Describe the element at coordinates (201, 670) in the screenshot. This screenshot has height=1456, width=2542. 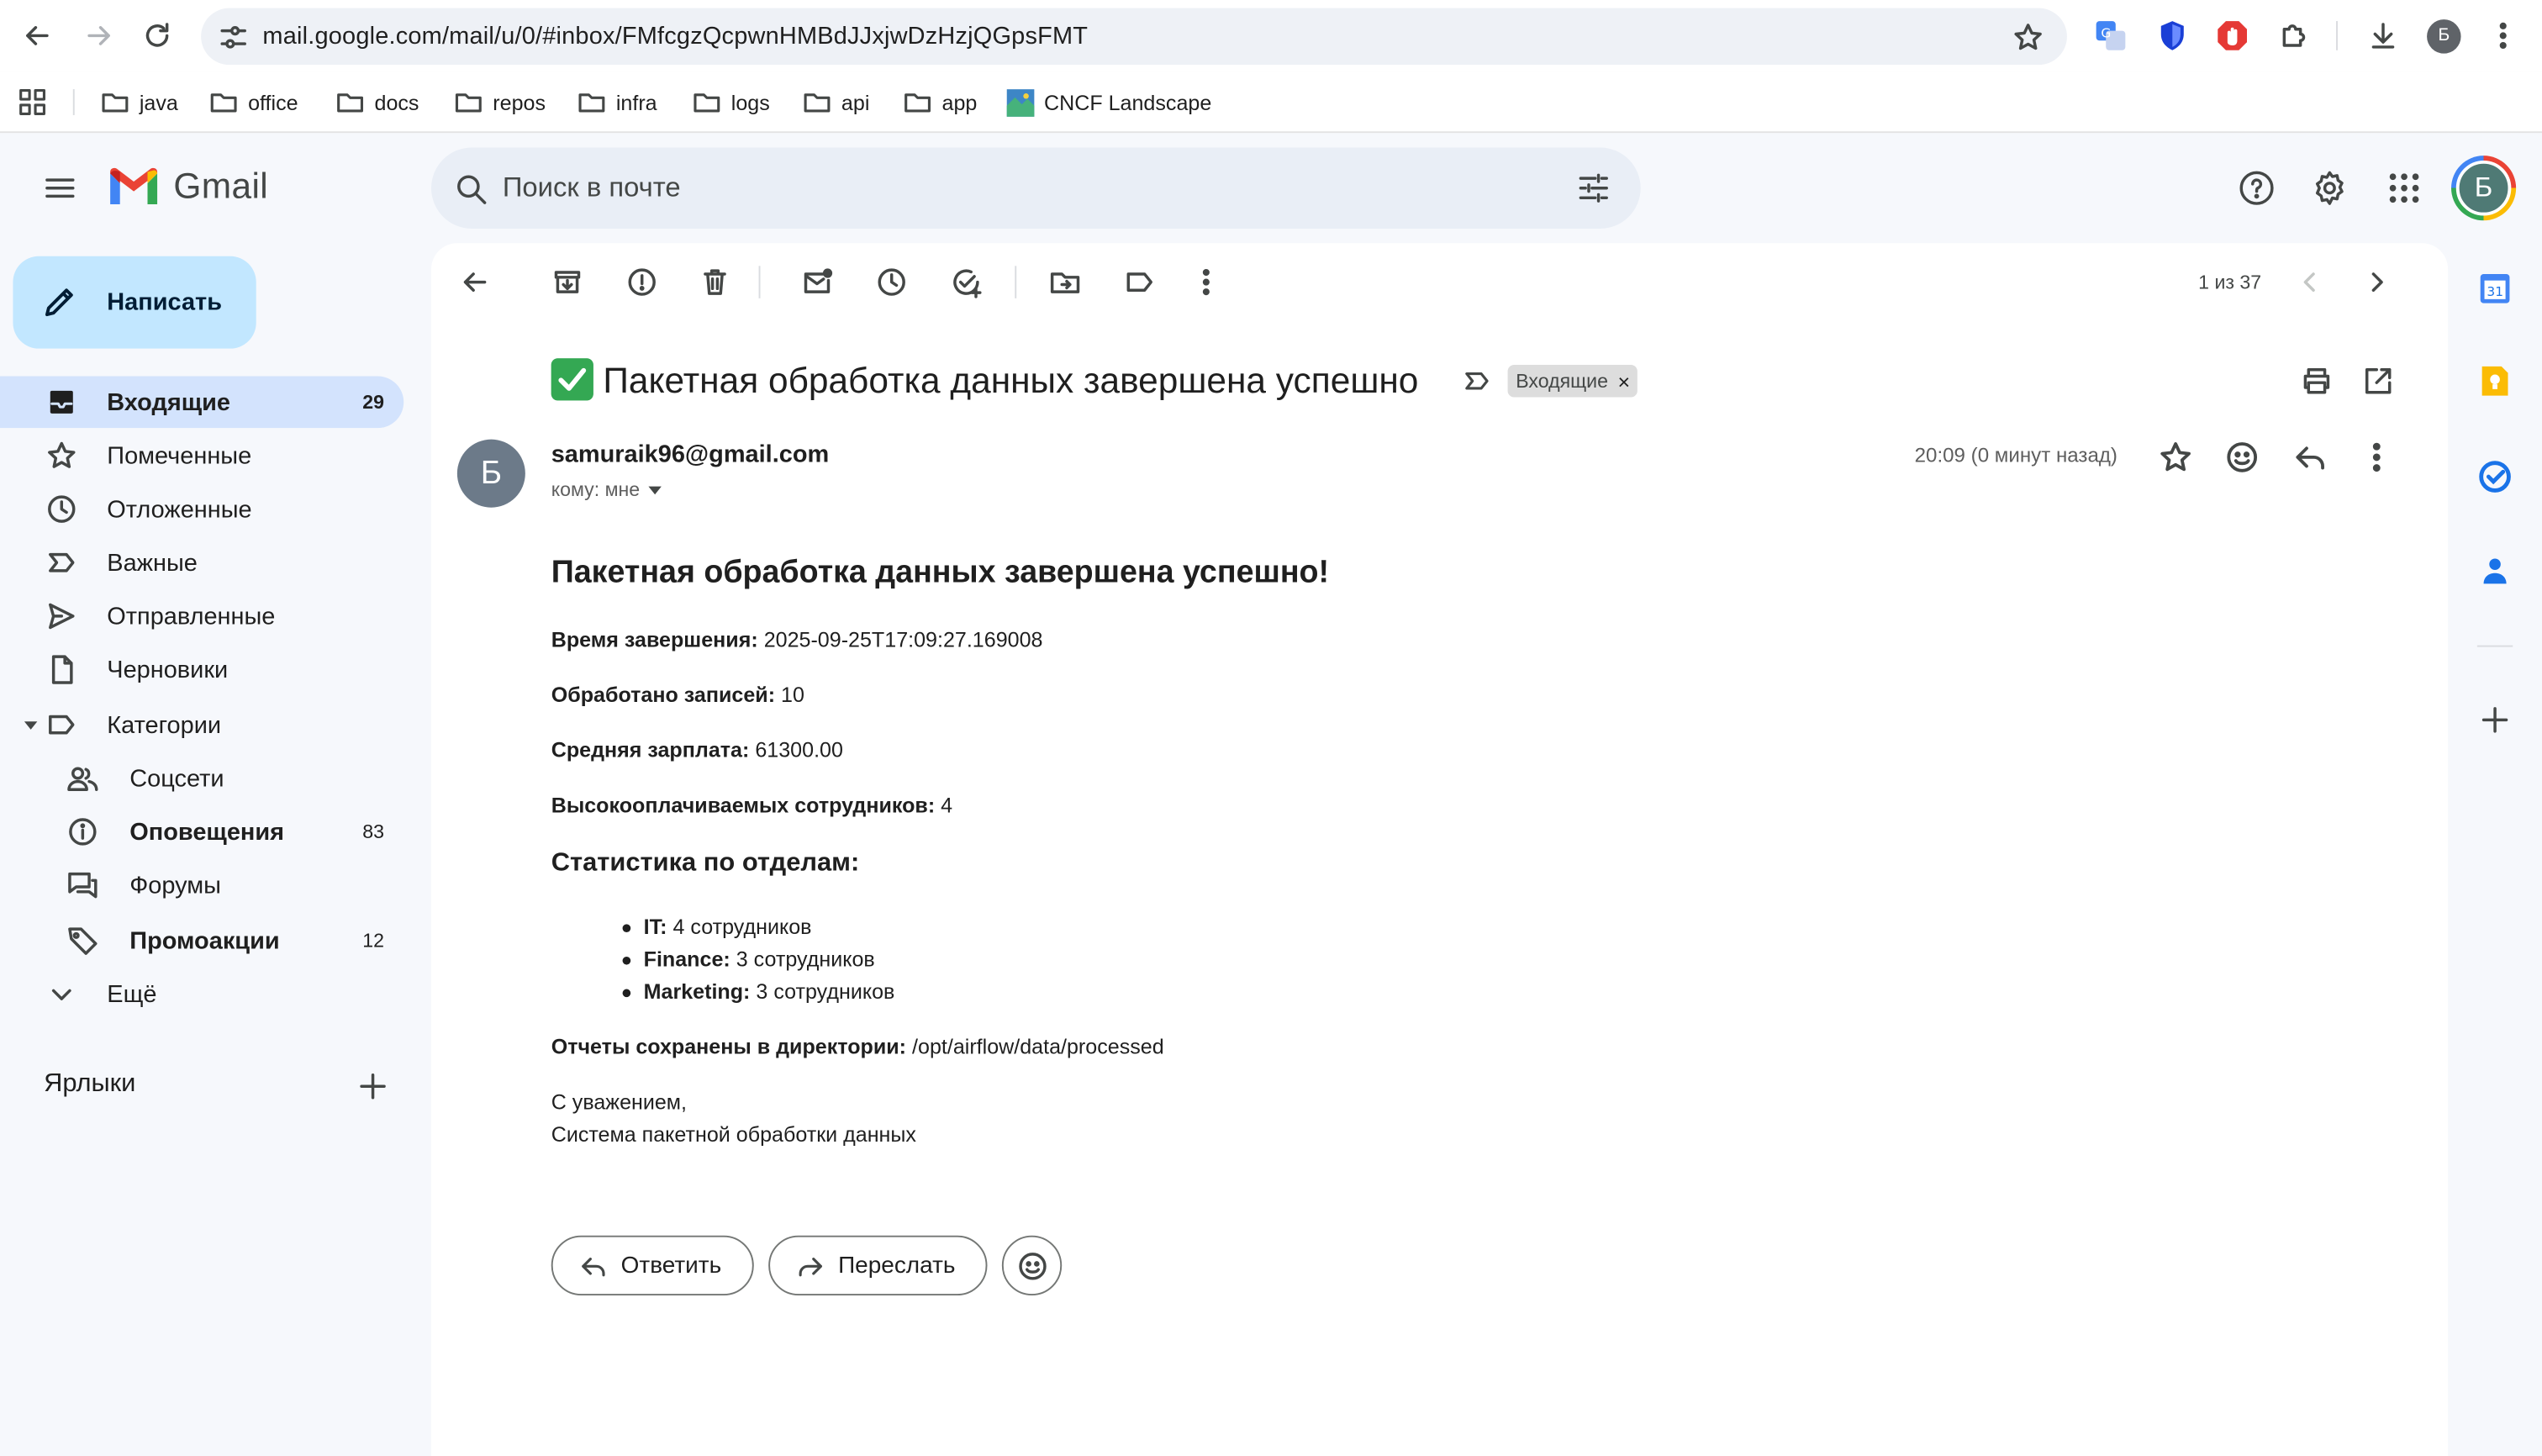
I see `sidebar-item-drafts: Черновики` at that location.